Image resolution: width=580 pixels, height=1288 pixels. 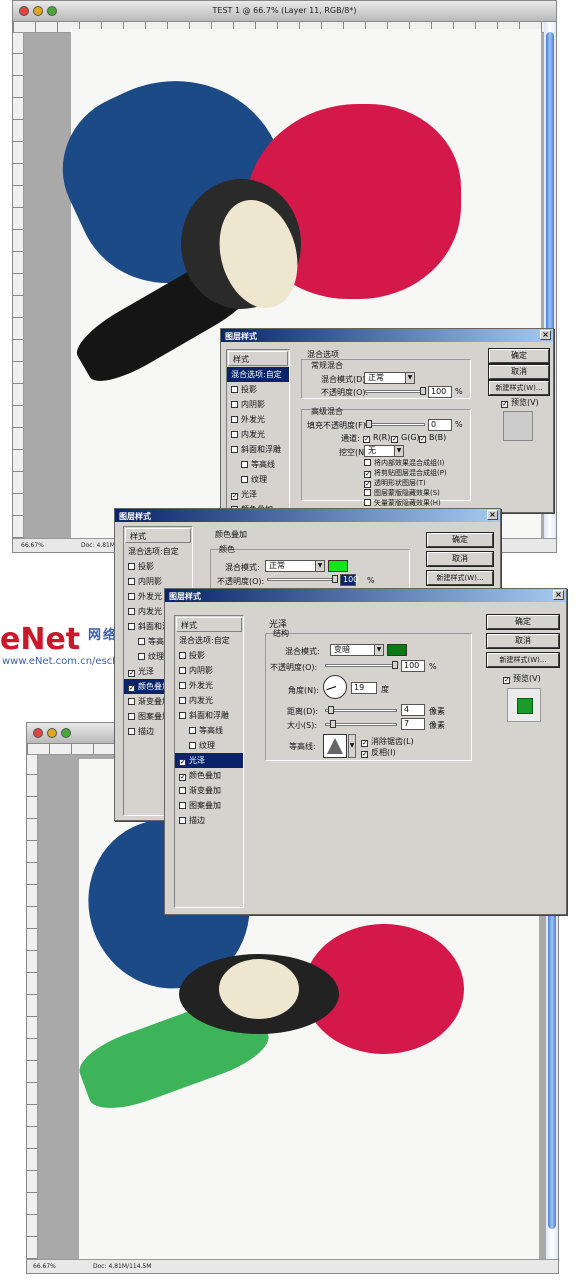 I want to click on blend-mode-select: 变暗 ▼, so click(x=357, y=650).